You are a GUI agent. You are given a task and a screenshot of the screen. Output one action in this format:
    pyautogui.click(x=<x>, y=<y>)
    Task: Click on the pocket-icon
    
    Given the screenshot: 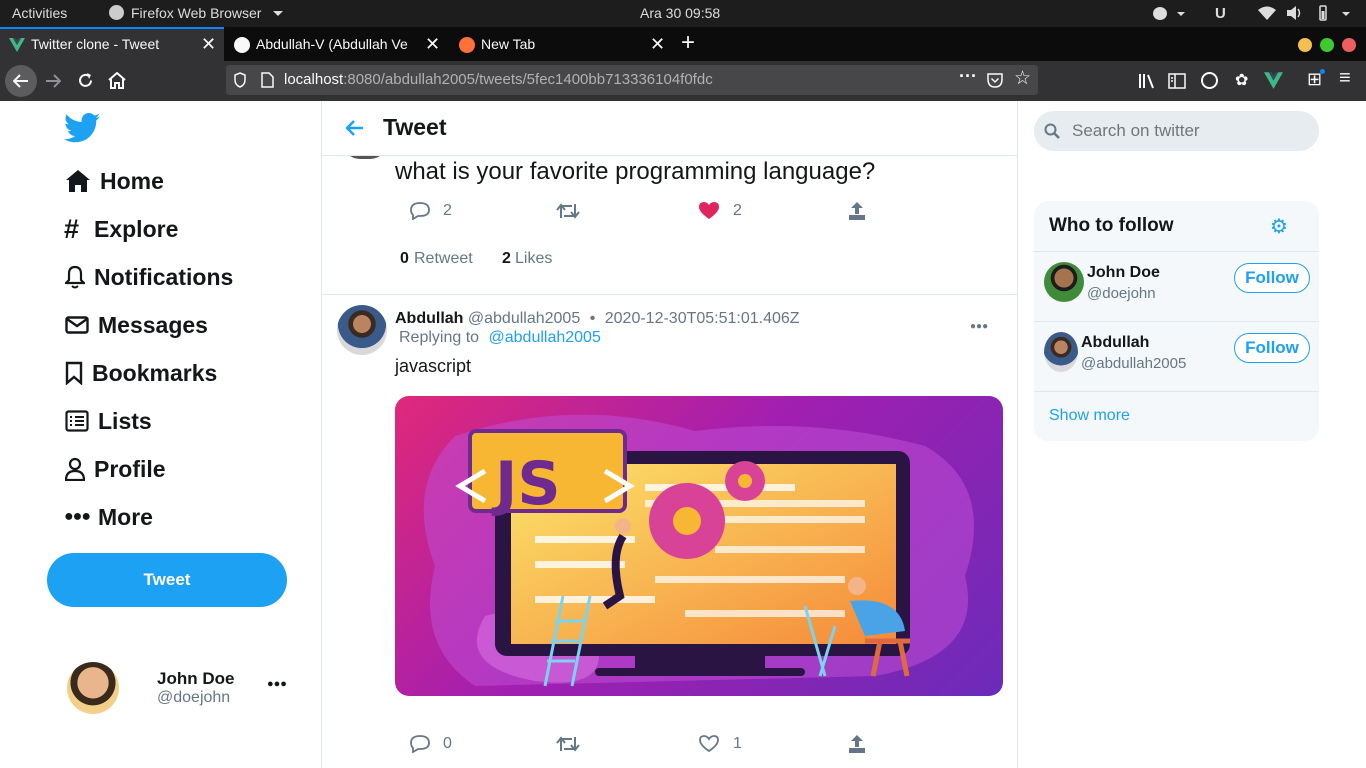 What is the action you would take?
    pyautogui.click(x=995, y=80)
    